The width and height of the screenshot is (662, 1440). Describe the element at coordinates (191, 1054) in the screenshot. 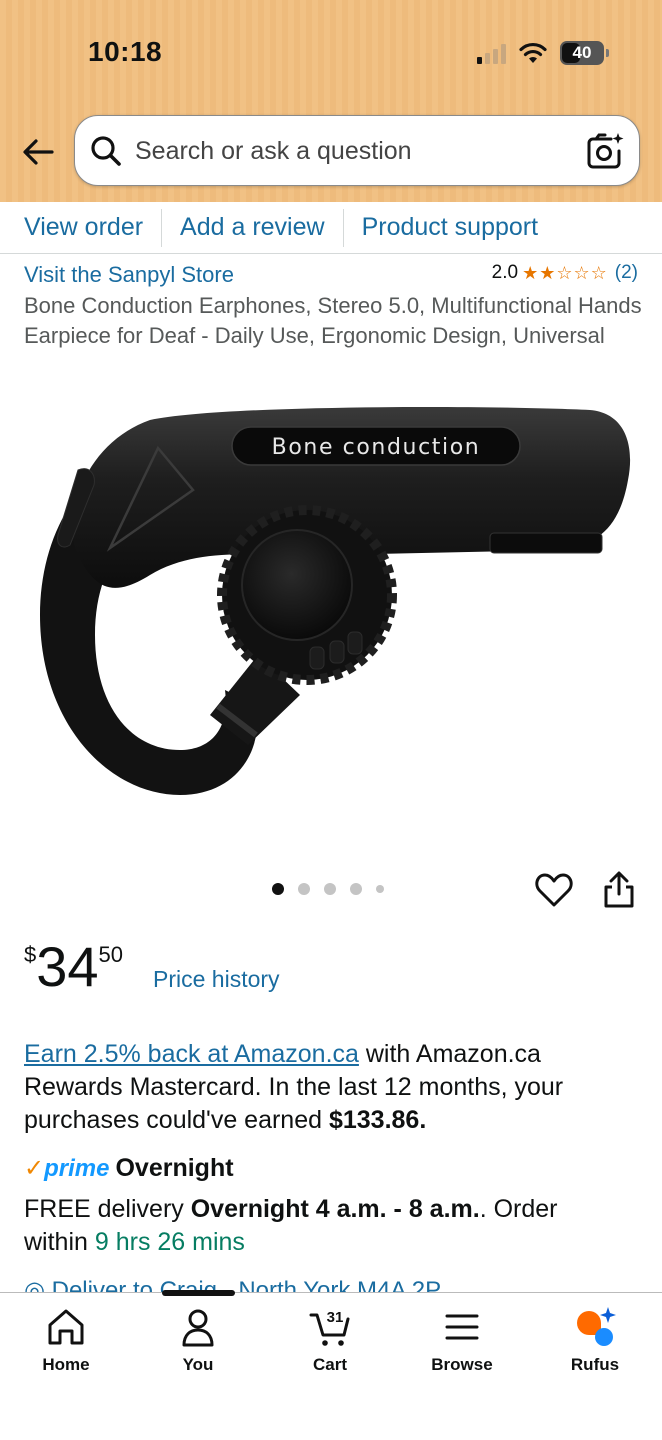

I see `rewards-link: Earn 2.5% back at Amazon.ca` at that location.